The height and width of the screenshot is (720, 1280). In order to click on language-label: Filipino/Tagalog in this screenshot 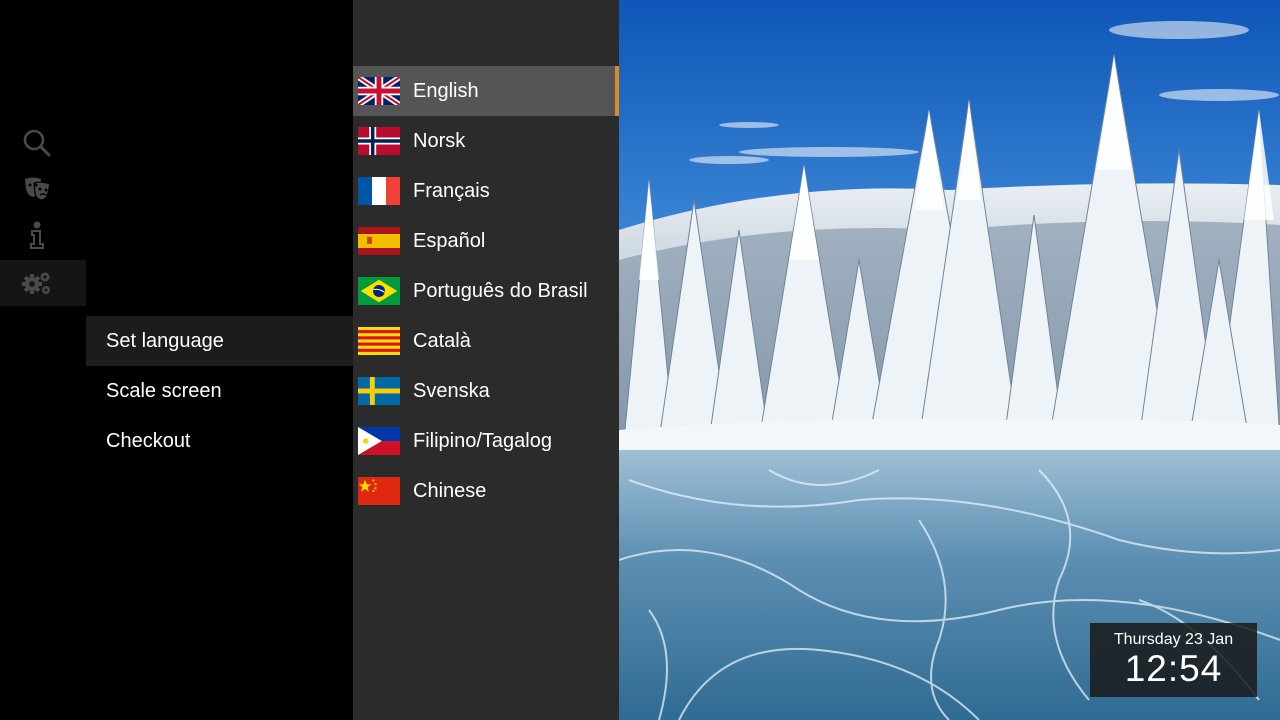, I will do `click(482, 440)`.